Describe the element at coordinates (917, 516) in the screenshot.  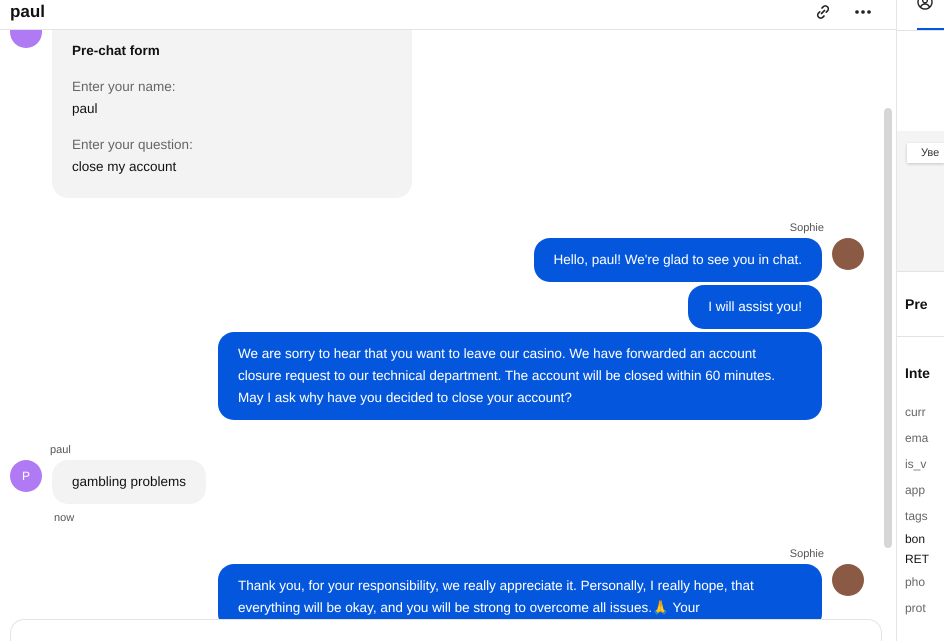
I see `attribute-name: tags` at that location.